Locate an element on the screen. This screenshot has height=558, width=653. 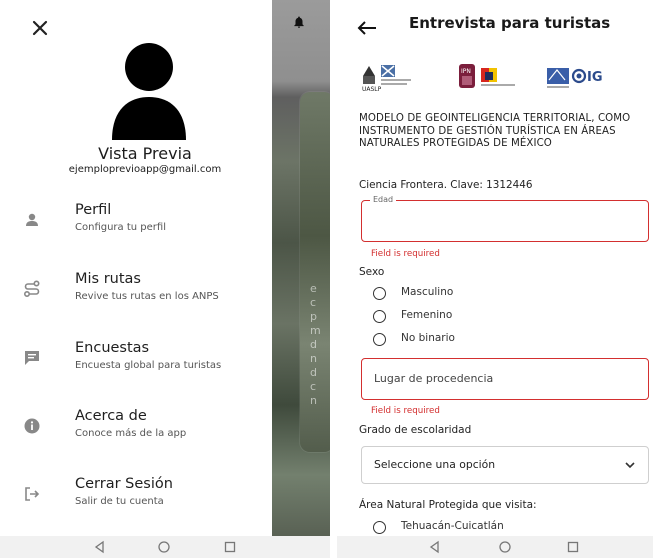
lugar-procedencia-field: Lugar de procedencia is located at coordinates (505, 379).